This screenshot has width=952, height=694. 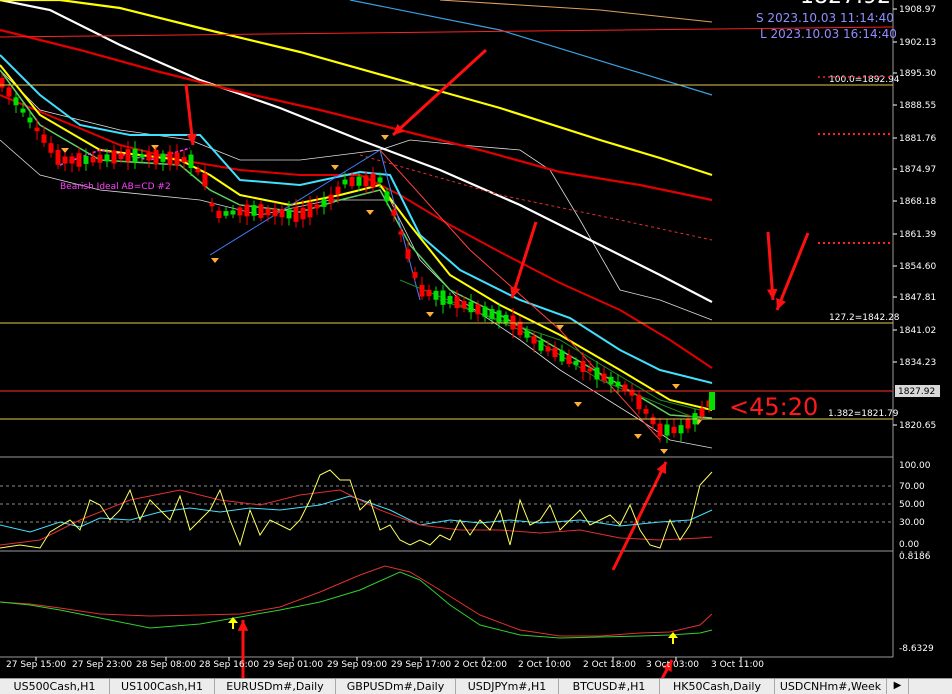 What do you see at coordinates (917, 235) in the screenshot?
I see `price-tick-label: 1861.39` at bounding box center [917, 235].